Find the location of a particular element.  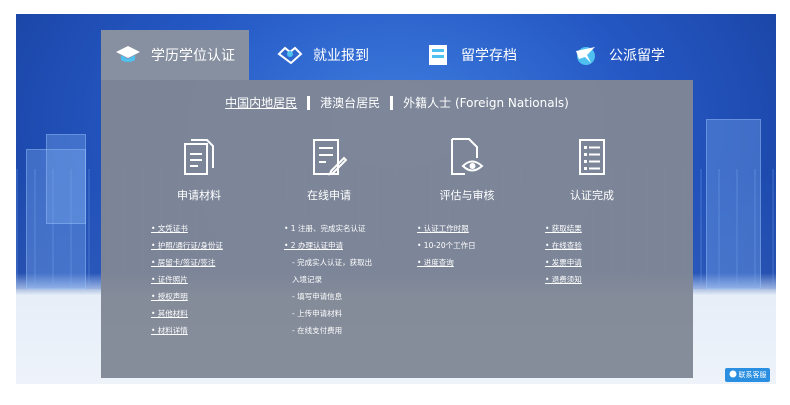

list-item: • 文凭证书 is located at coordinates (187, 228).